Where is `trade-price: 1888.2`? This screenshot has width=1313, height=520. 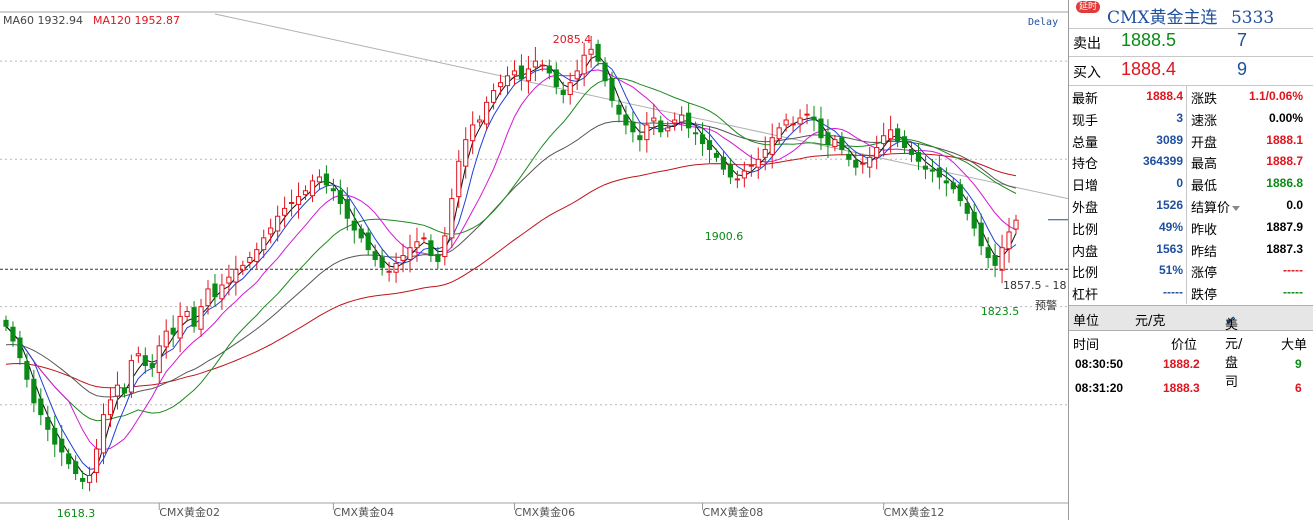 trade-price: 1888.2 is located at coordinates (1181, 364).